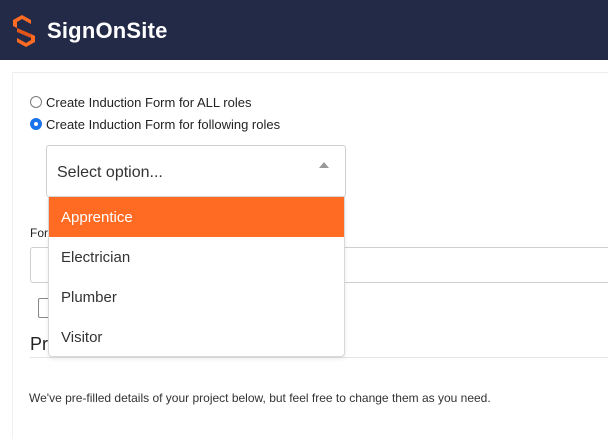 Image resolution: width=608 pixels, height=439 pixels. I want to click on signonsite-logo-icon, so click(24, 31).